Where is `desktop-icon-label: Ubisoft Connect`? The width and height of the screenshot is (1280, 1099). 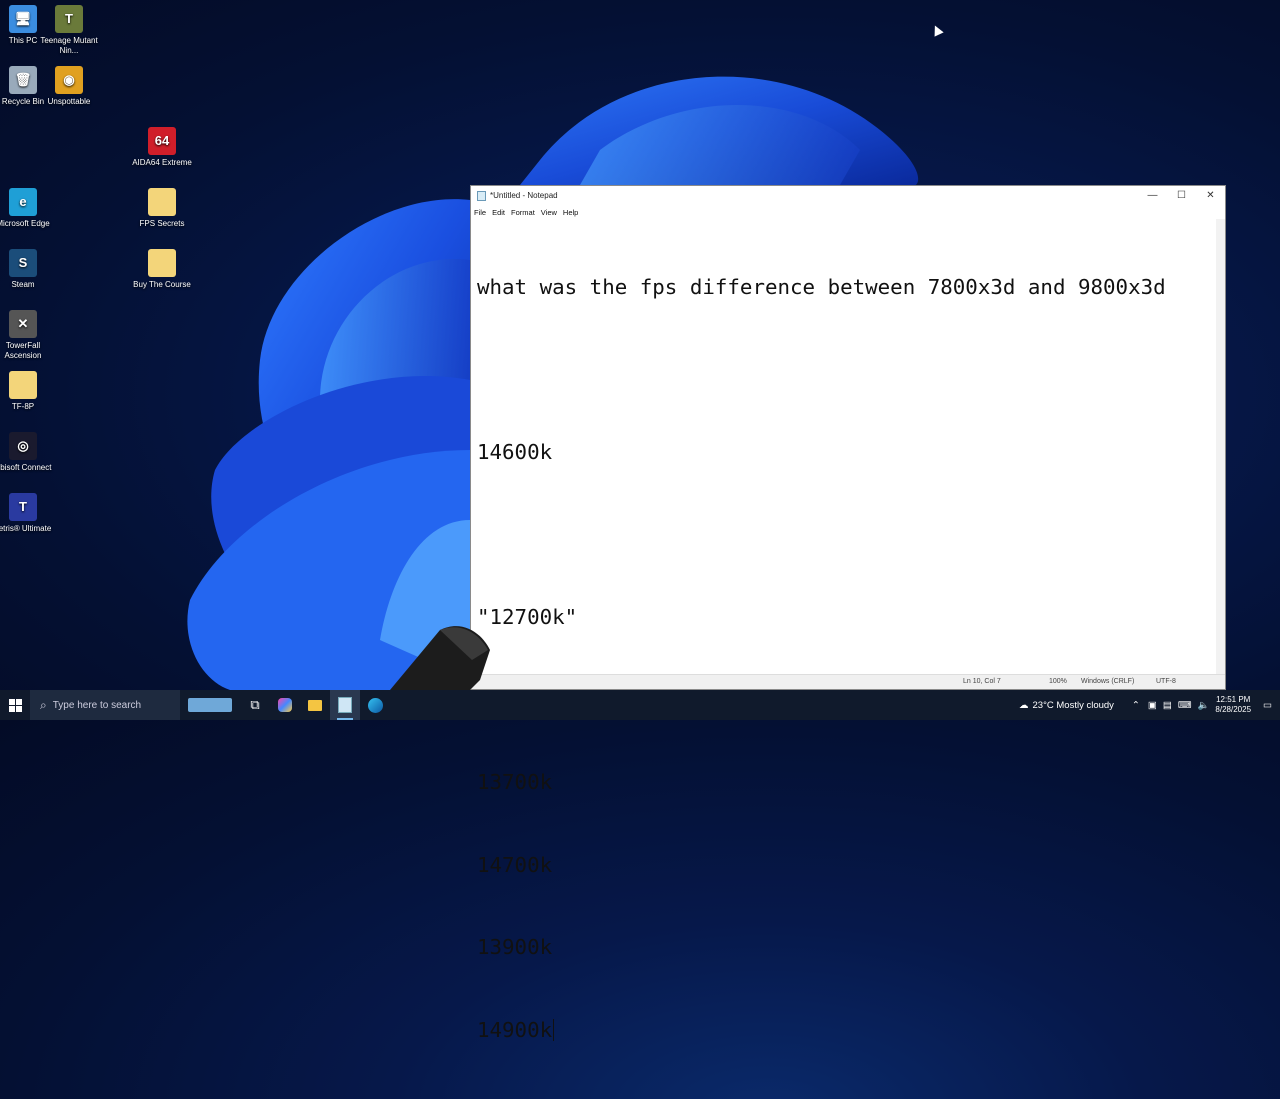 desktop-icon-label: Ubisoft Connect is located at coordinates (26, 467).